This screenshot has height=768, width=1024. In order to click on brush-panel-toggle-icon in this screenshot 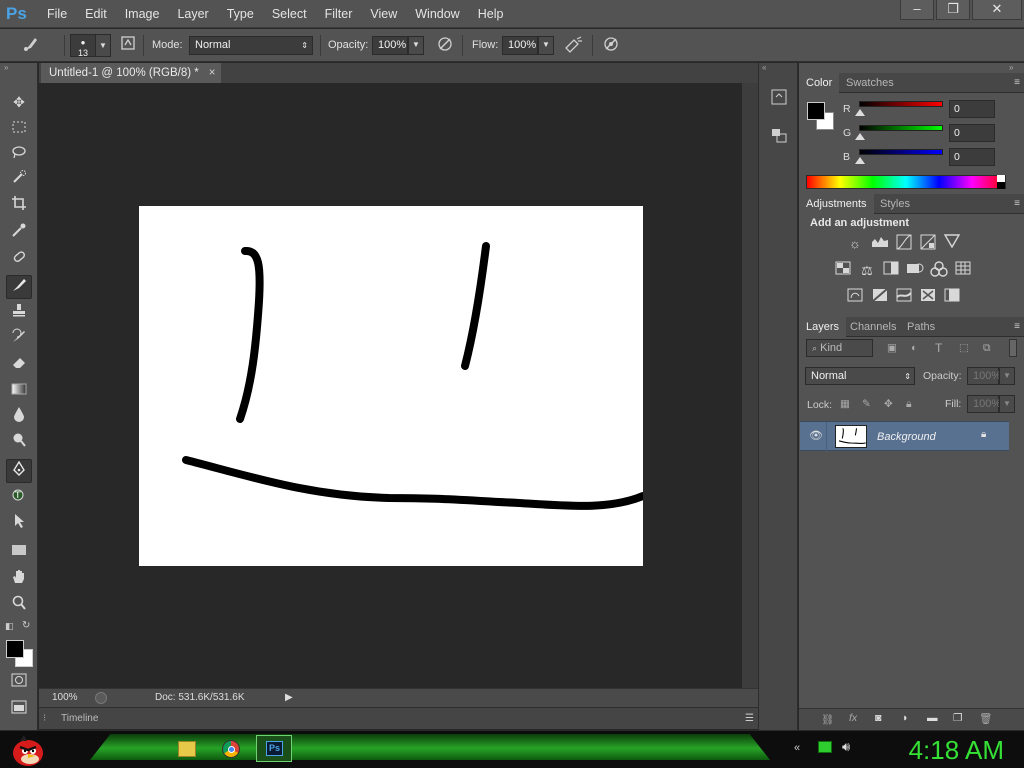, I will do `click(128, 45)`.